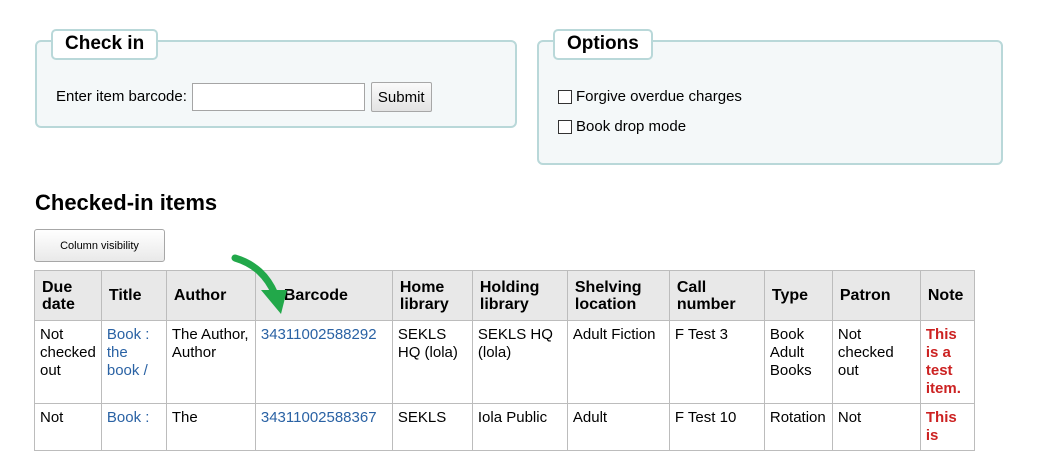 This screenshot has width=1055, height=451. Describe the element at coordinates (276, 78) in the screenshot. I see `checkin-fieldset: Check in Enter item barcode: Submit` at that location.